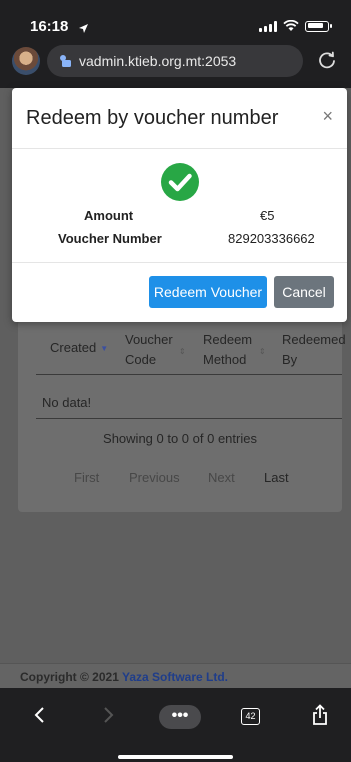  What do you see at coordinates (208, 292) in the screenshot?
I see `redeem-voucher-button: Redeem Voucher` at bounding box center [208, 292].